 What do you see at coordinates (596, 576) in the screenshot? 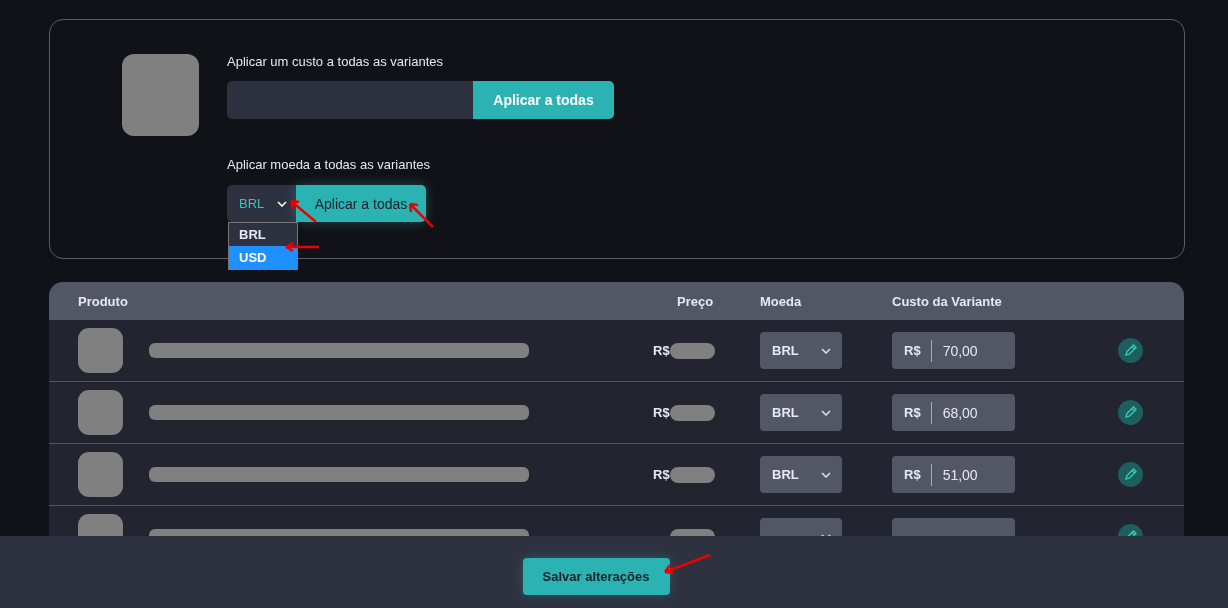
I see `save-button: Salvar alterações` at bounding box center [596, 576].